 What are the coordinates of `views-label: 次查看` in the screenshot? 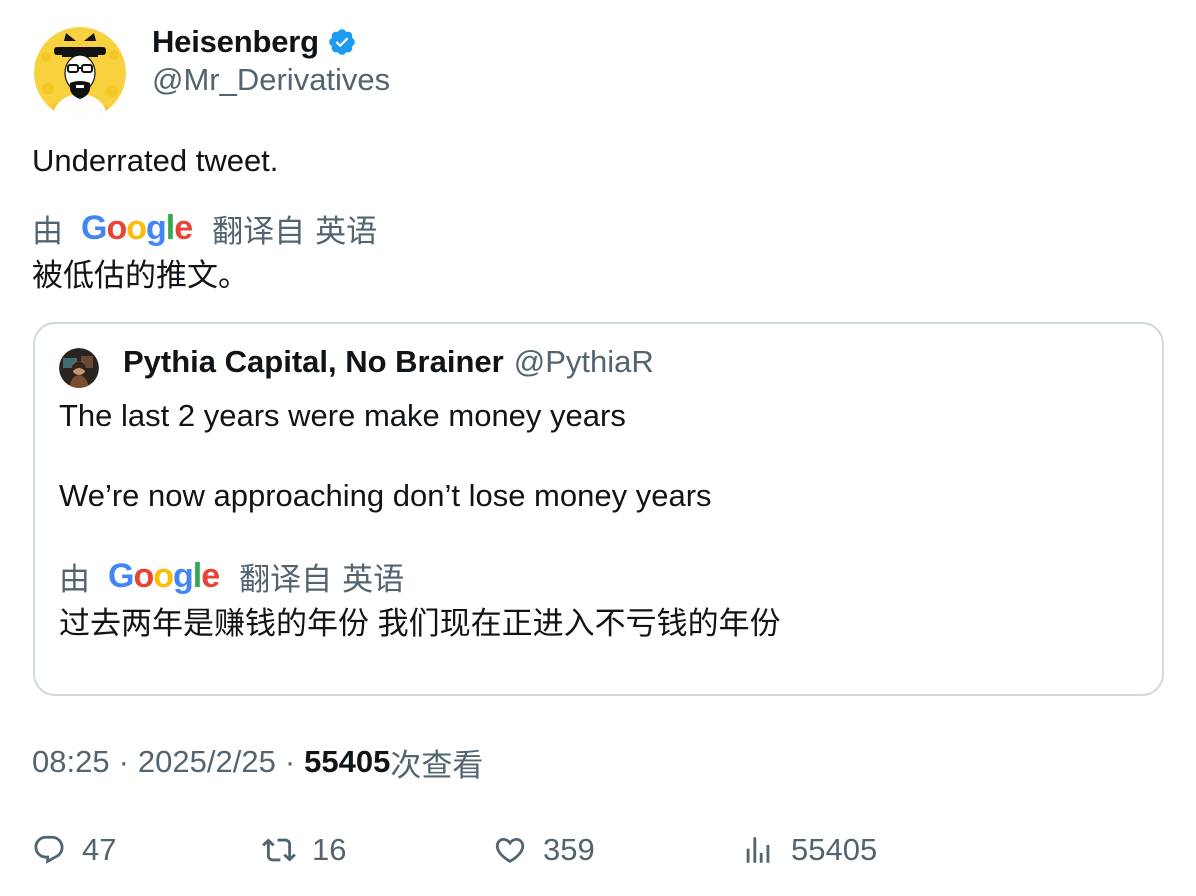 It's located at (437, 765).